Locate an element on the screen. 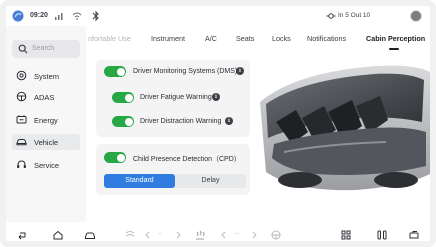 The width and height of the screenshot is (436, 247). avatar is located at coordinates (416, 16).